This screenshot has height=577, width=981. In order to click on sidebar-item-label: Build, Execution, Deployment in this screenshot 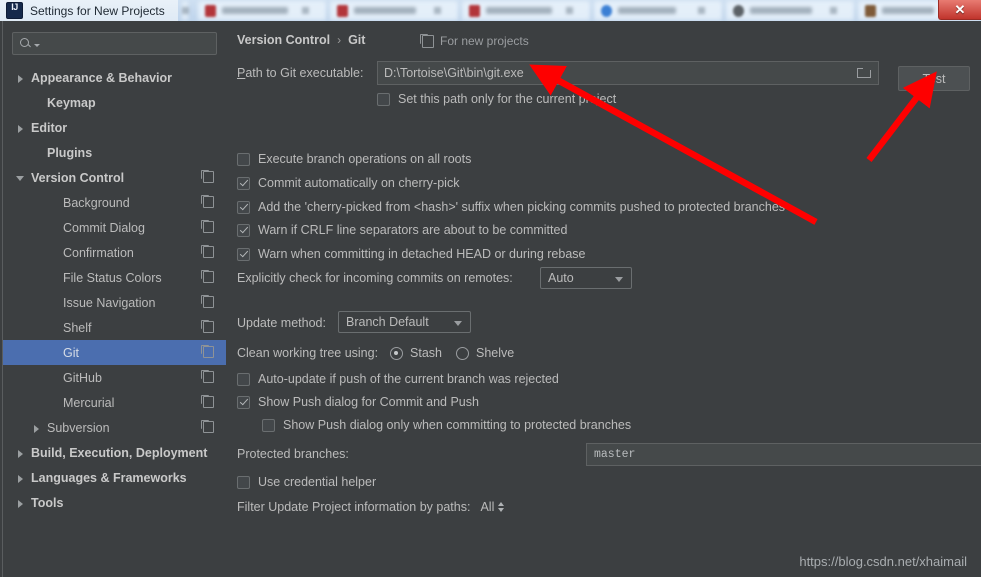, I will do `click(119, 452)`.